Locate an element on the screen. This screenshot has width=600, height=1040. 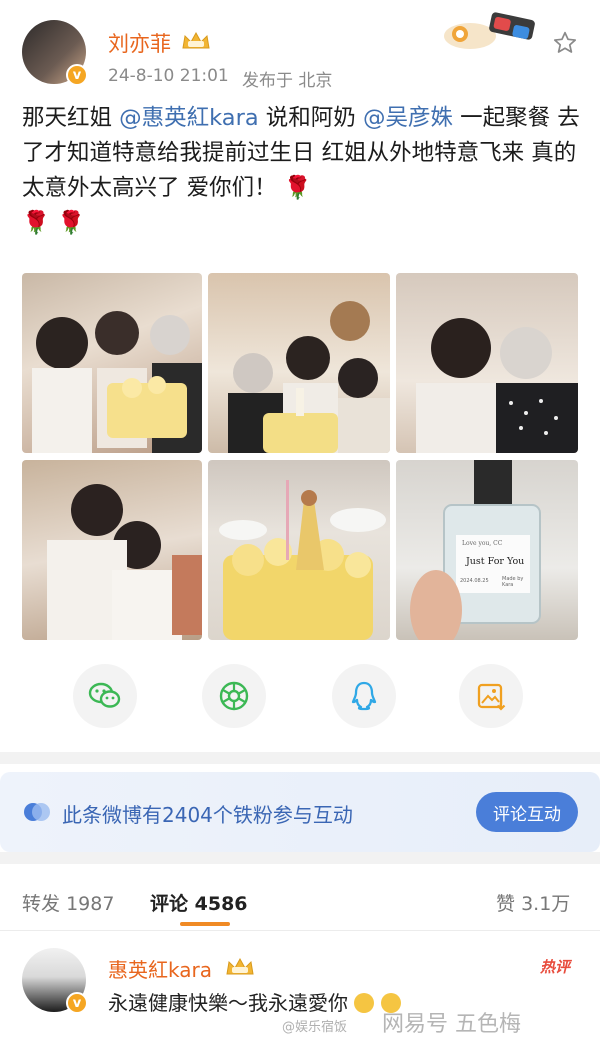
favorite-star-icon is located at coordinates (565, 43).